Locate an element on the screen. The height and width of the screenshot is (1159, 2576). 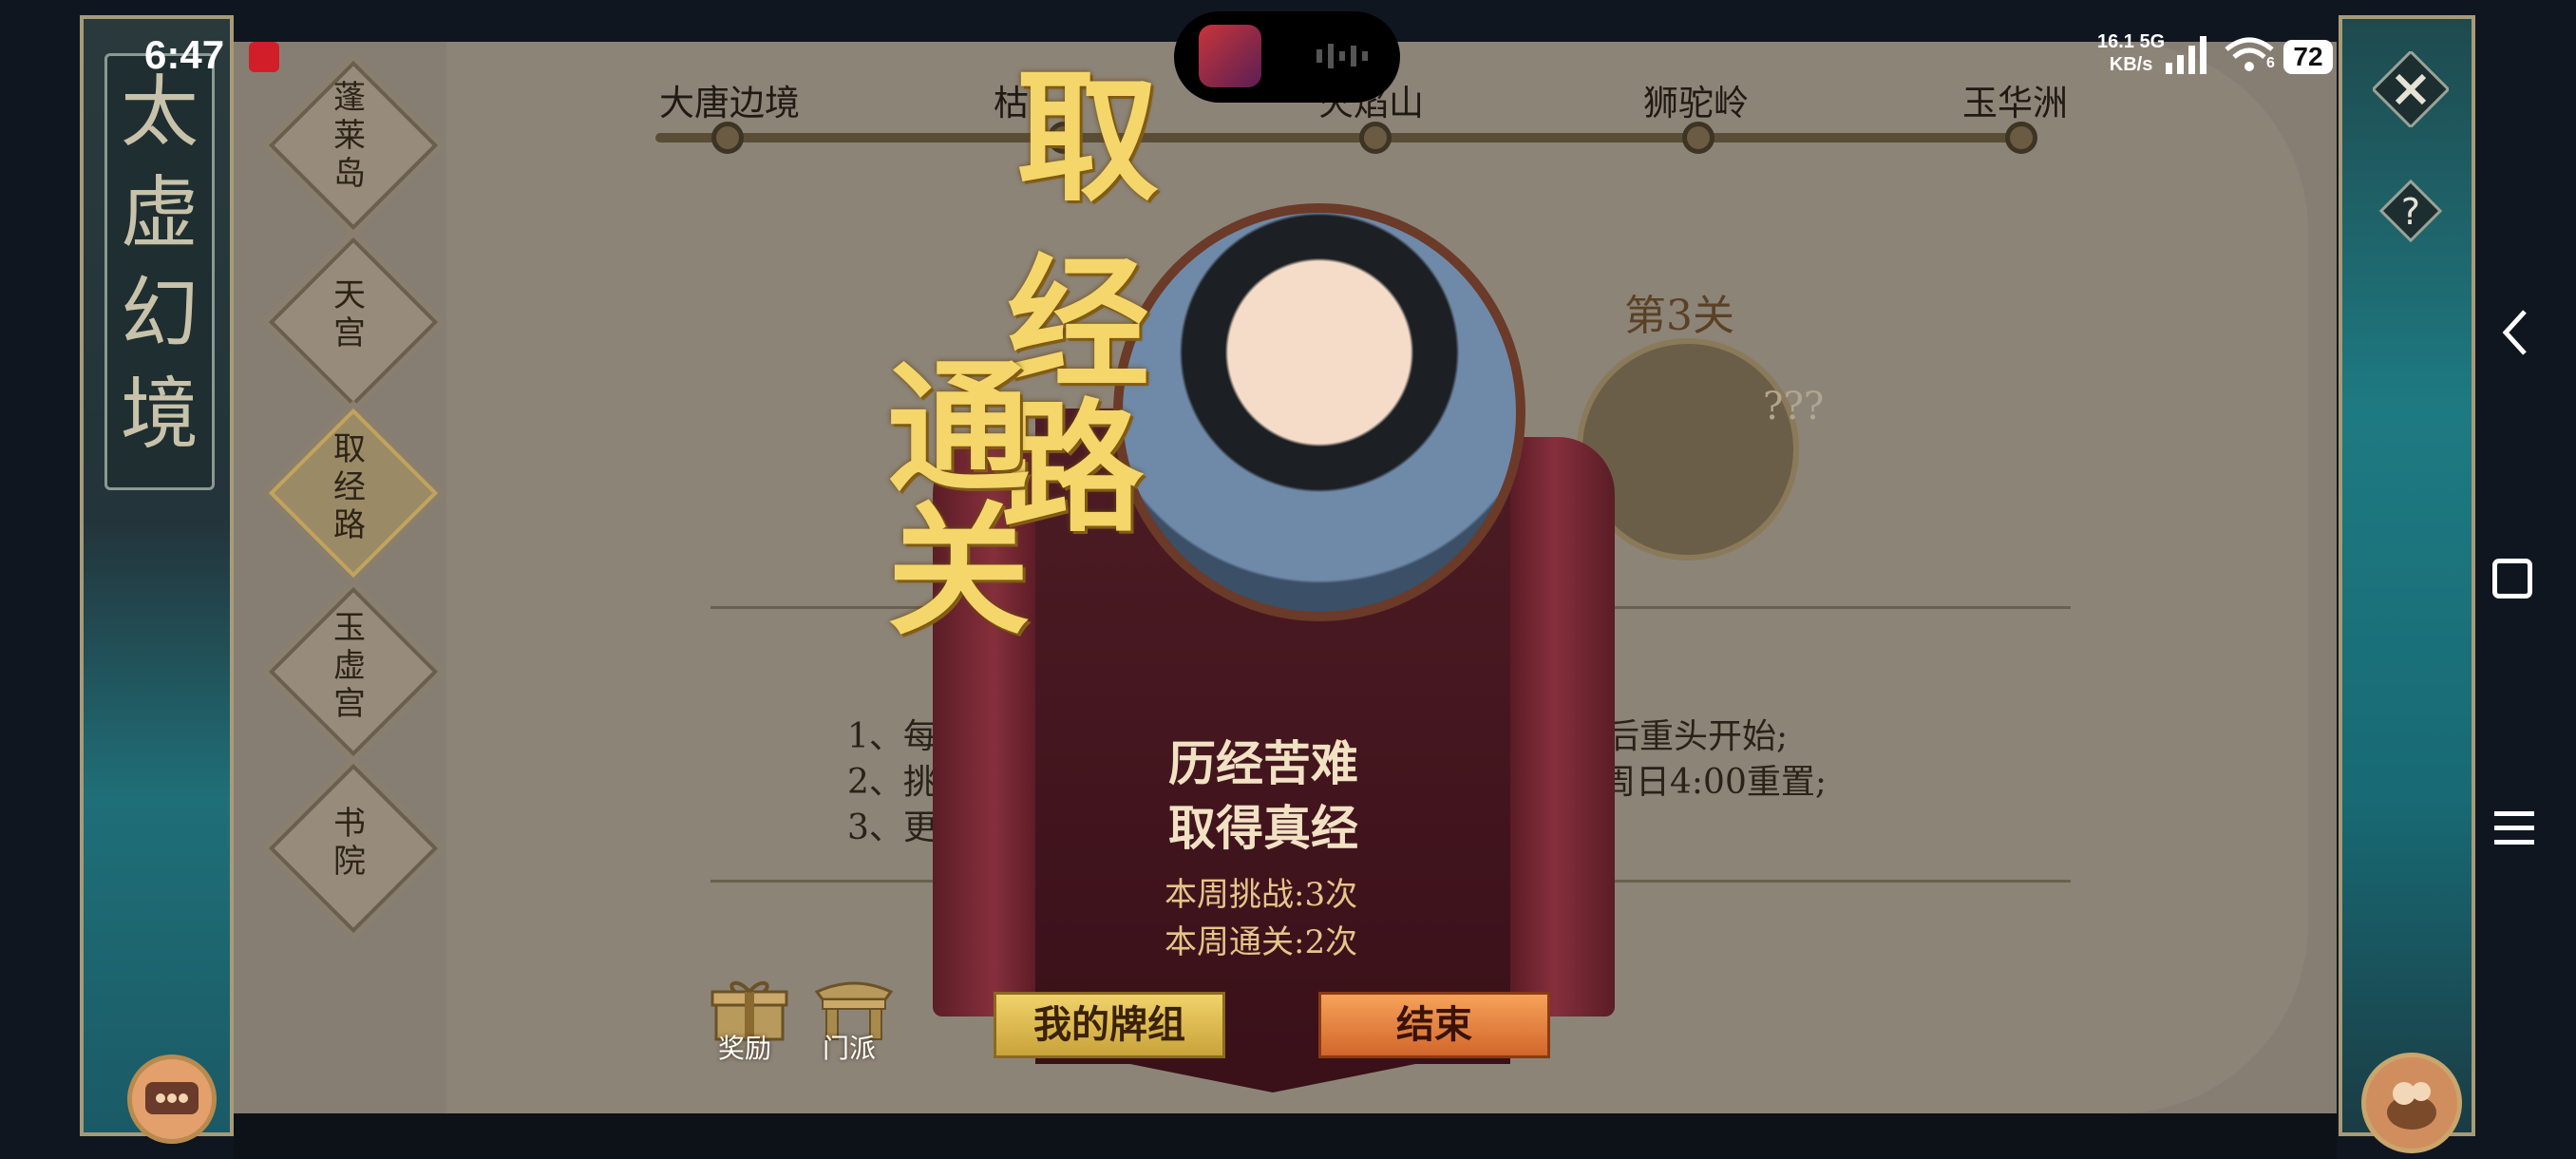
clock: 6:47 is located at coordinates (184, 54).